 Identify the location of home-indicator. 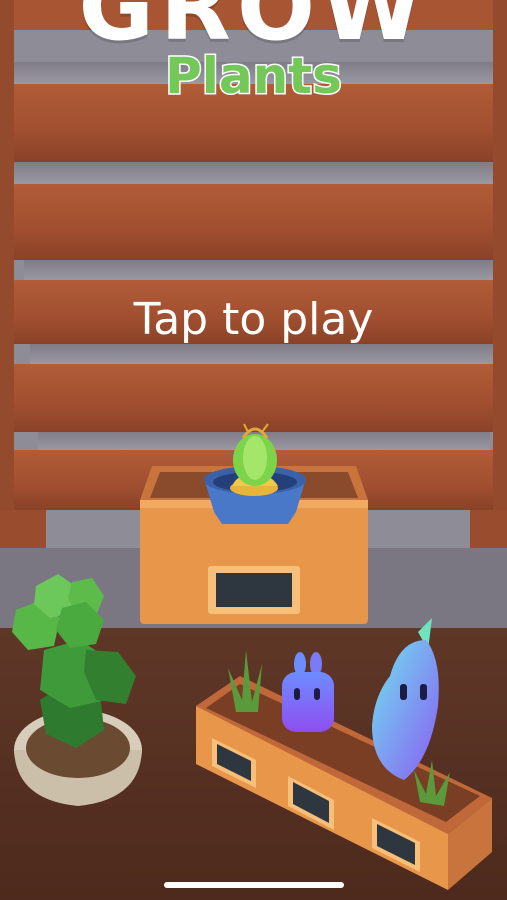
(254, 885).